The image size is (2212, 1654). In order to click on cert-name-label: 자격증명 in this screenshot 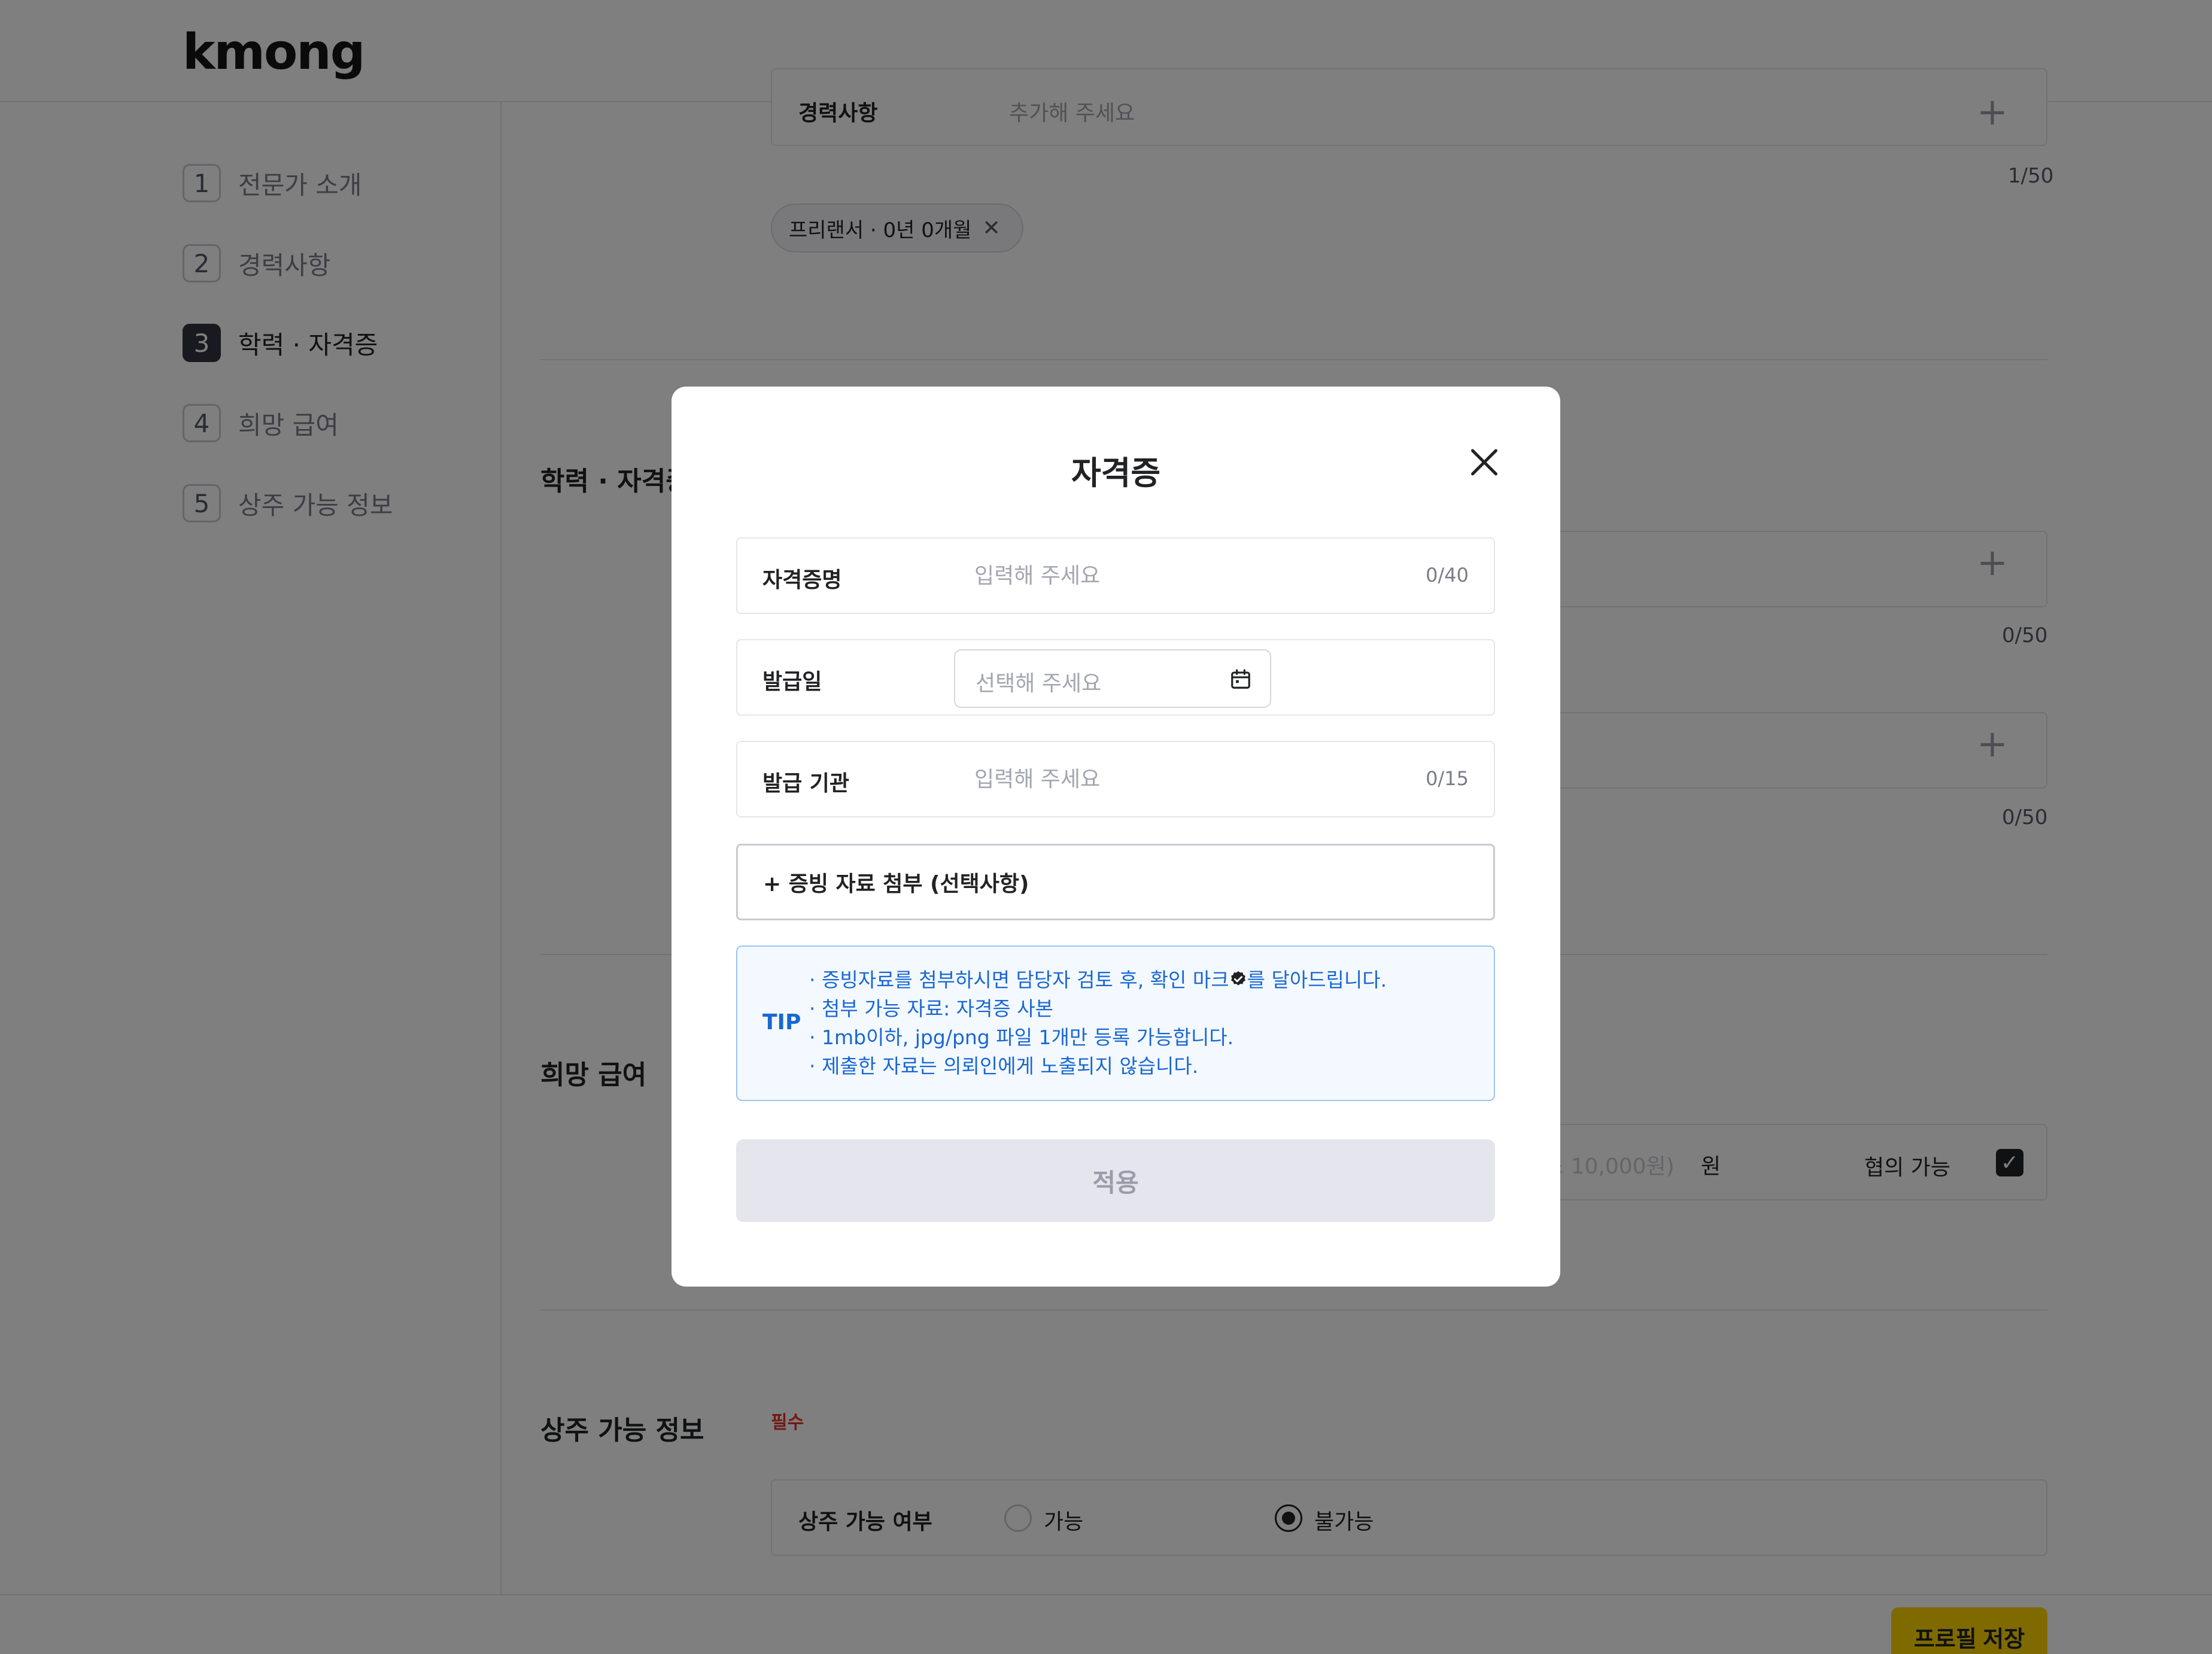, I will do `click(802, 580)`.